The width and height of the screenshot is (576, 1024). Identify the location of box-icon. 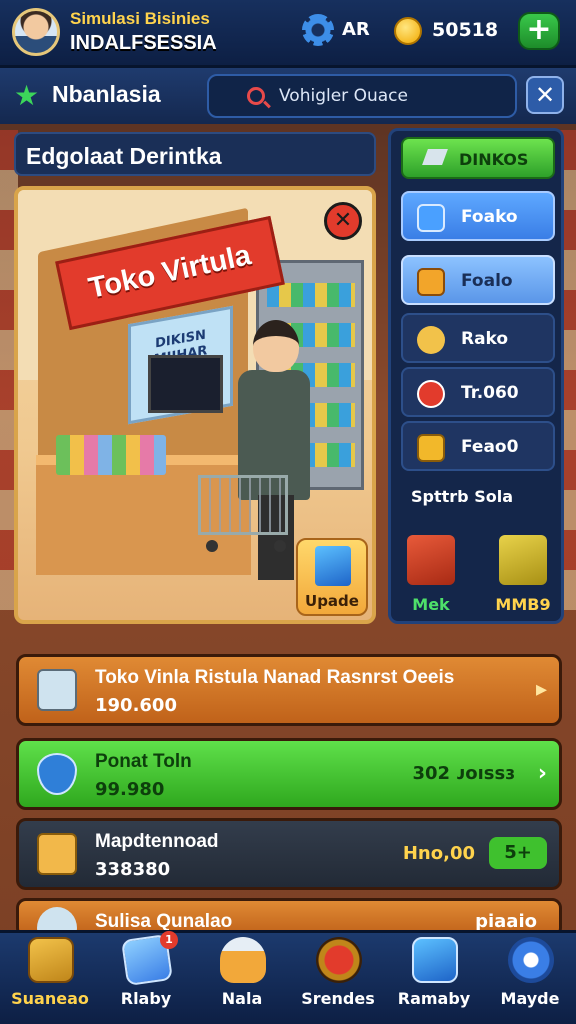
(431, 282).